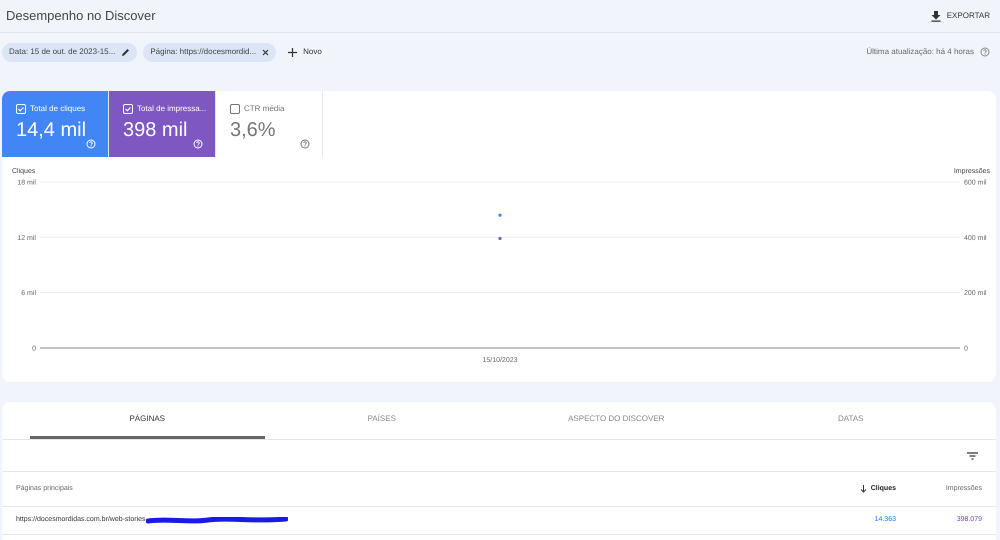 The width and height of the screenshot is (1000, 540). I want to click on checkbox, so click(235, 109).